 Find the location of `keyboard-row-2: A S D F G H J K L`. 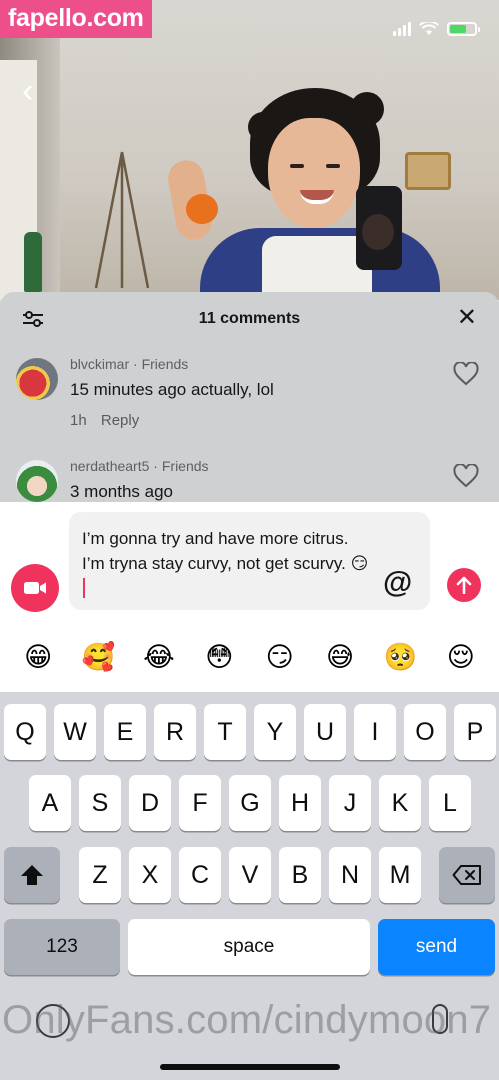

keyboard-row-2: A S D F G H J K L is located at coordinates (249, 803).